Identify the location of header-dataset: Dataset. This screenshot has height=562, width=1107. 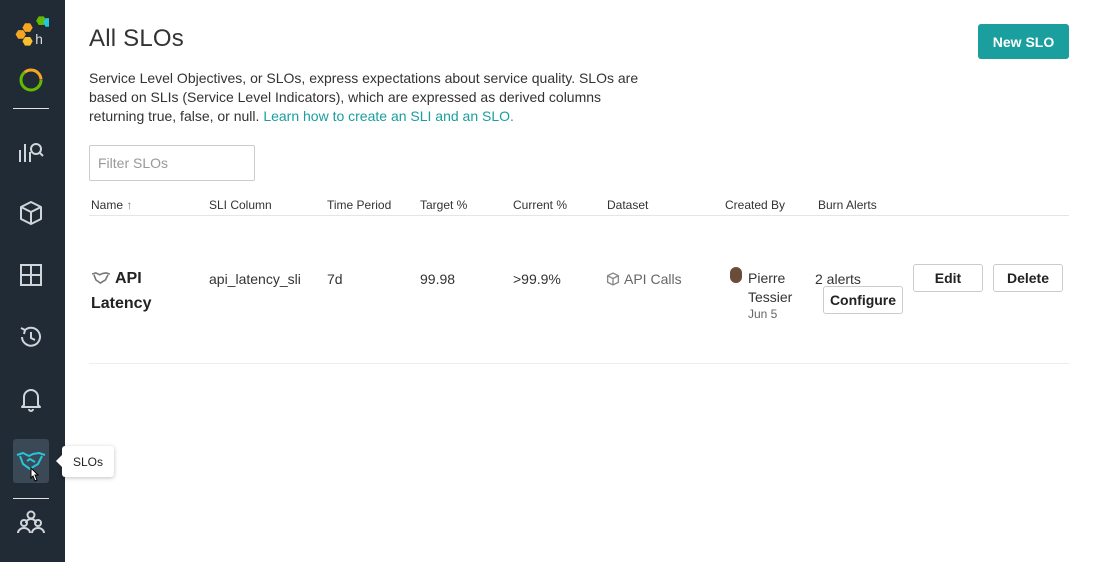
(628, 205).